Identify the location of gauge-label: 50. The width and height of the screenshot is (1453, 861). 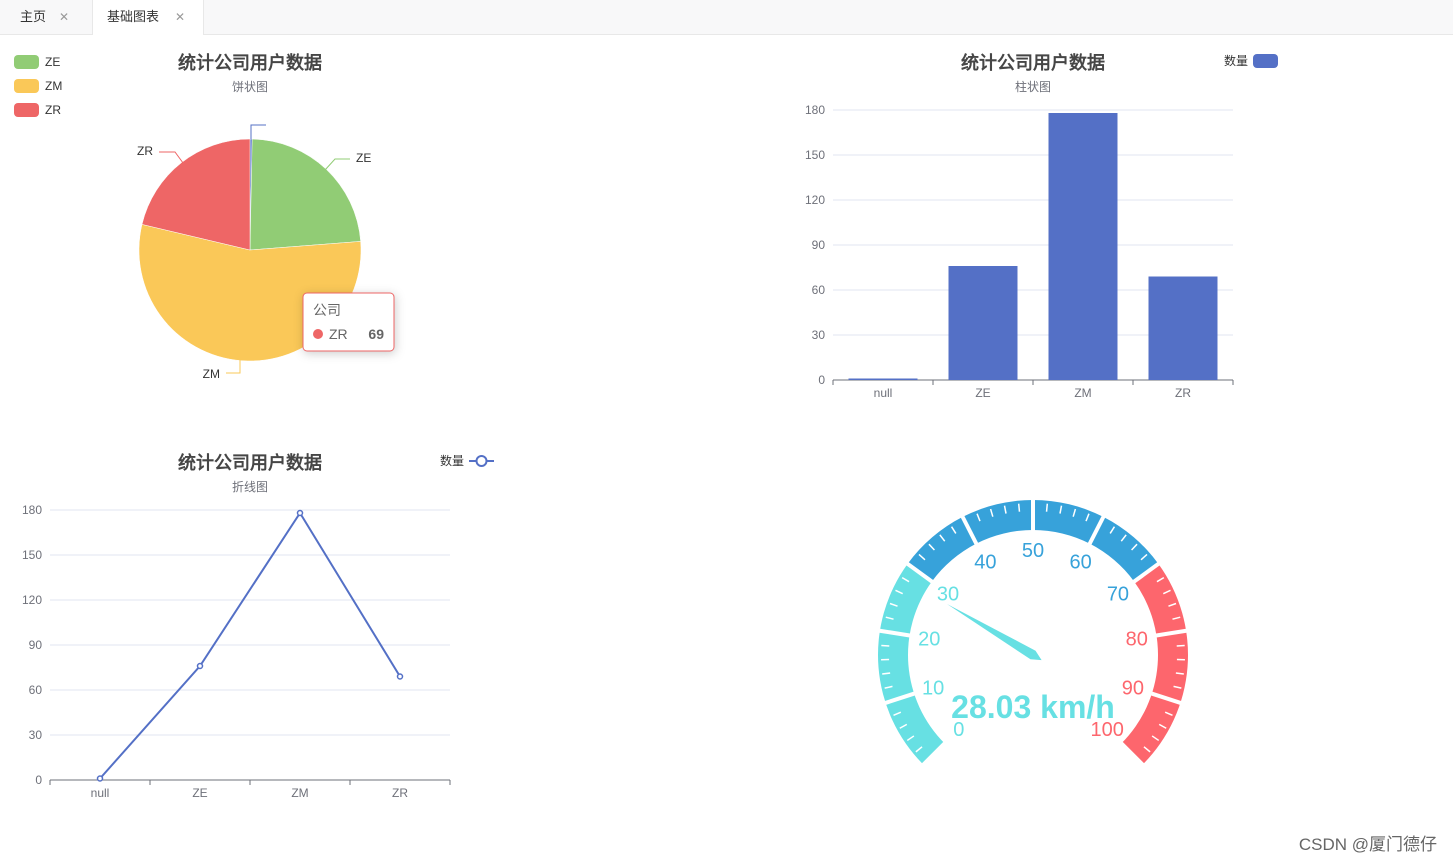
(1033, 551).